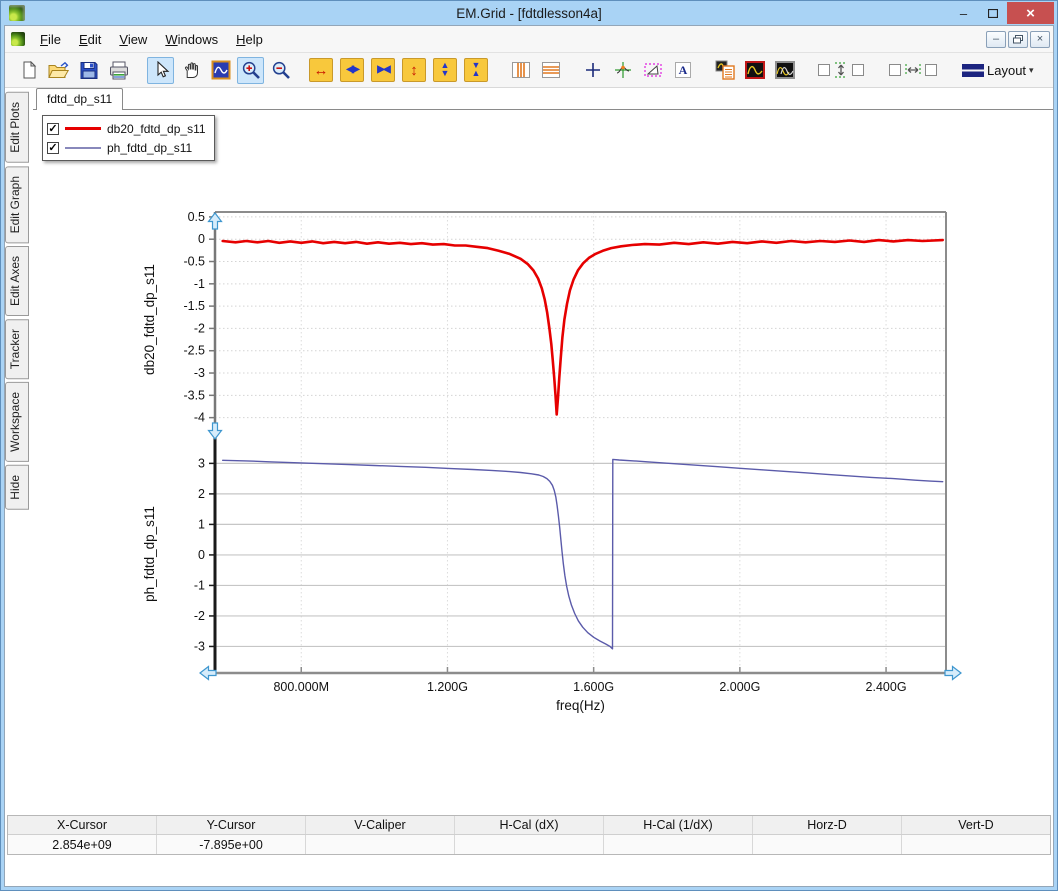 This screenshot has width=1058, height=891. Describe the element at coordinates (963, 13) in the screenshot. I see `minimize-icon: –` at that location.